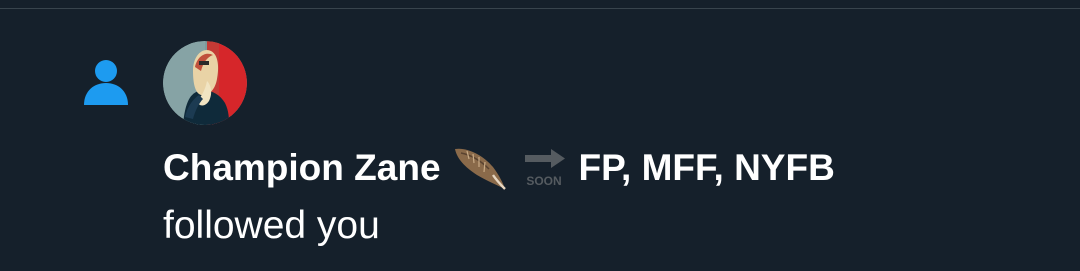 Image resolution: width=1080 pixels, height=271 pixels. What do you see at coordinates (544, 168) in the screenshot?
I see `soon-arrow-emoji-icon: SOON` at bounding box center [544, 168].